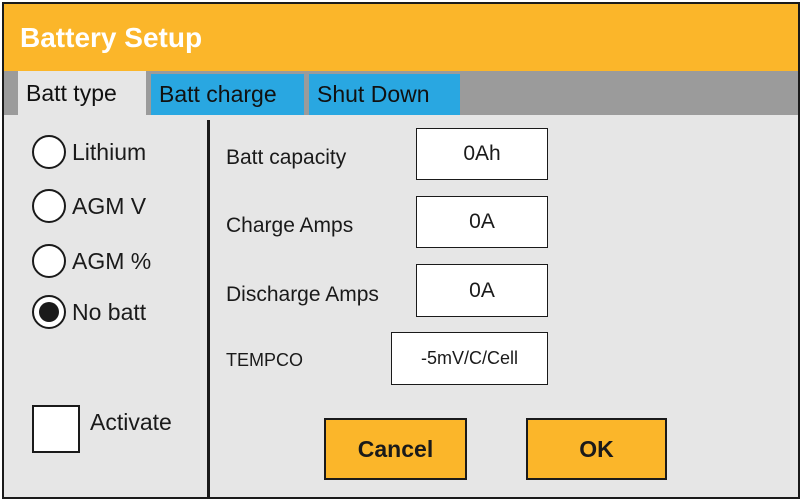  I want to click on activate-option: Activate, so click(102, 429).